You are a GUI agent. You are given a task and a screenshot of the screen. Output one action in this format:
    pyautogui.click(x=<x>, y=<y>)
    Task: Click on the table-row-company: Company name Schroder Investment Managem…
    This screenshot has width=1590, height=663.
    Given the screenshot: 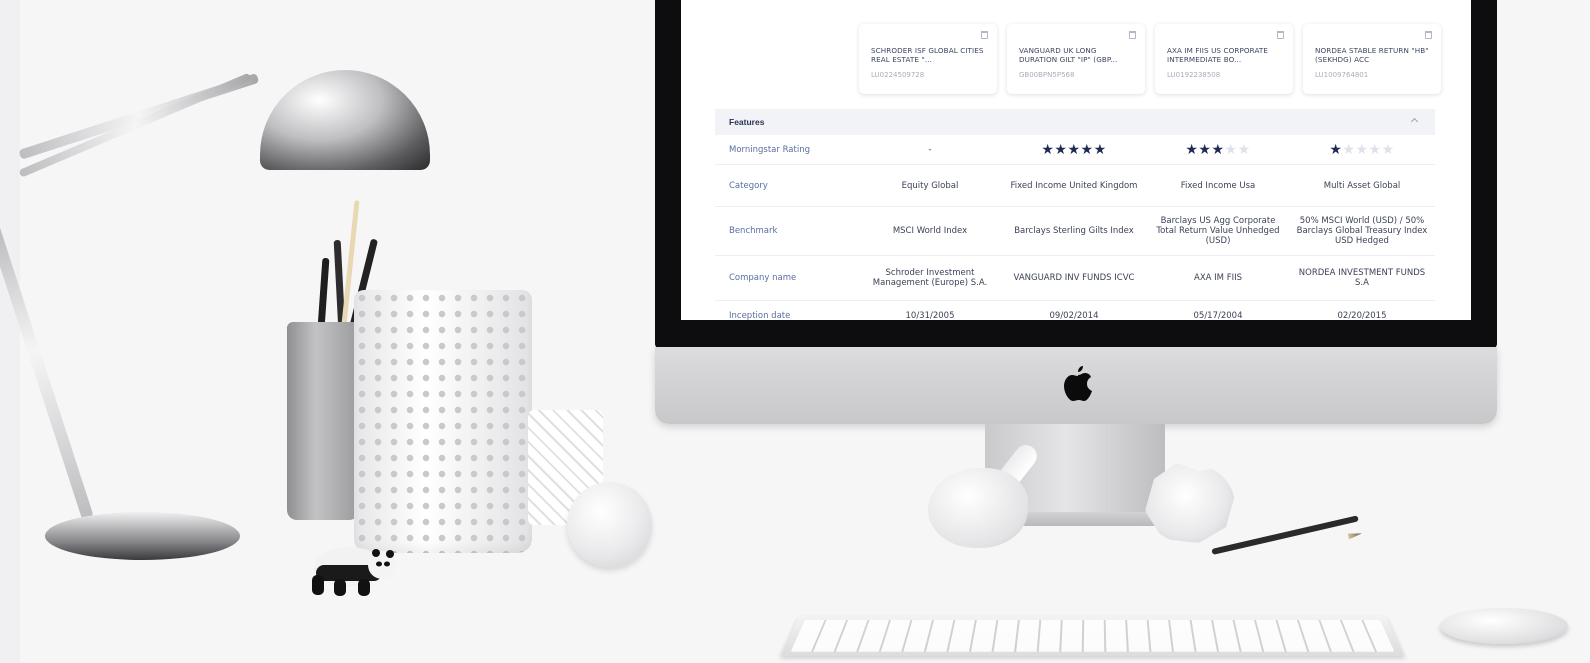 What is the action you would take?
    pyautogui.click(x=1075, y=278)
    